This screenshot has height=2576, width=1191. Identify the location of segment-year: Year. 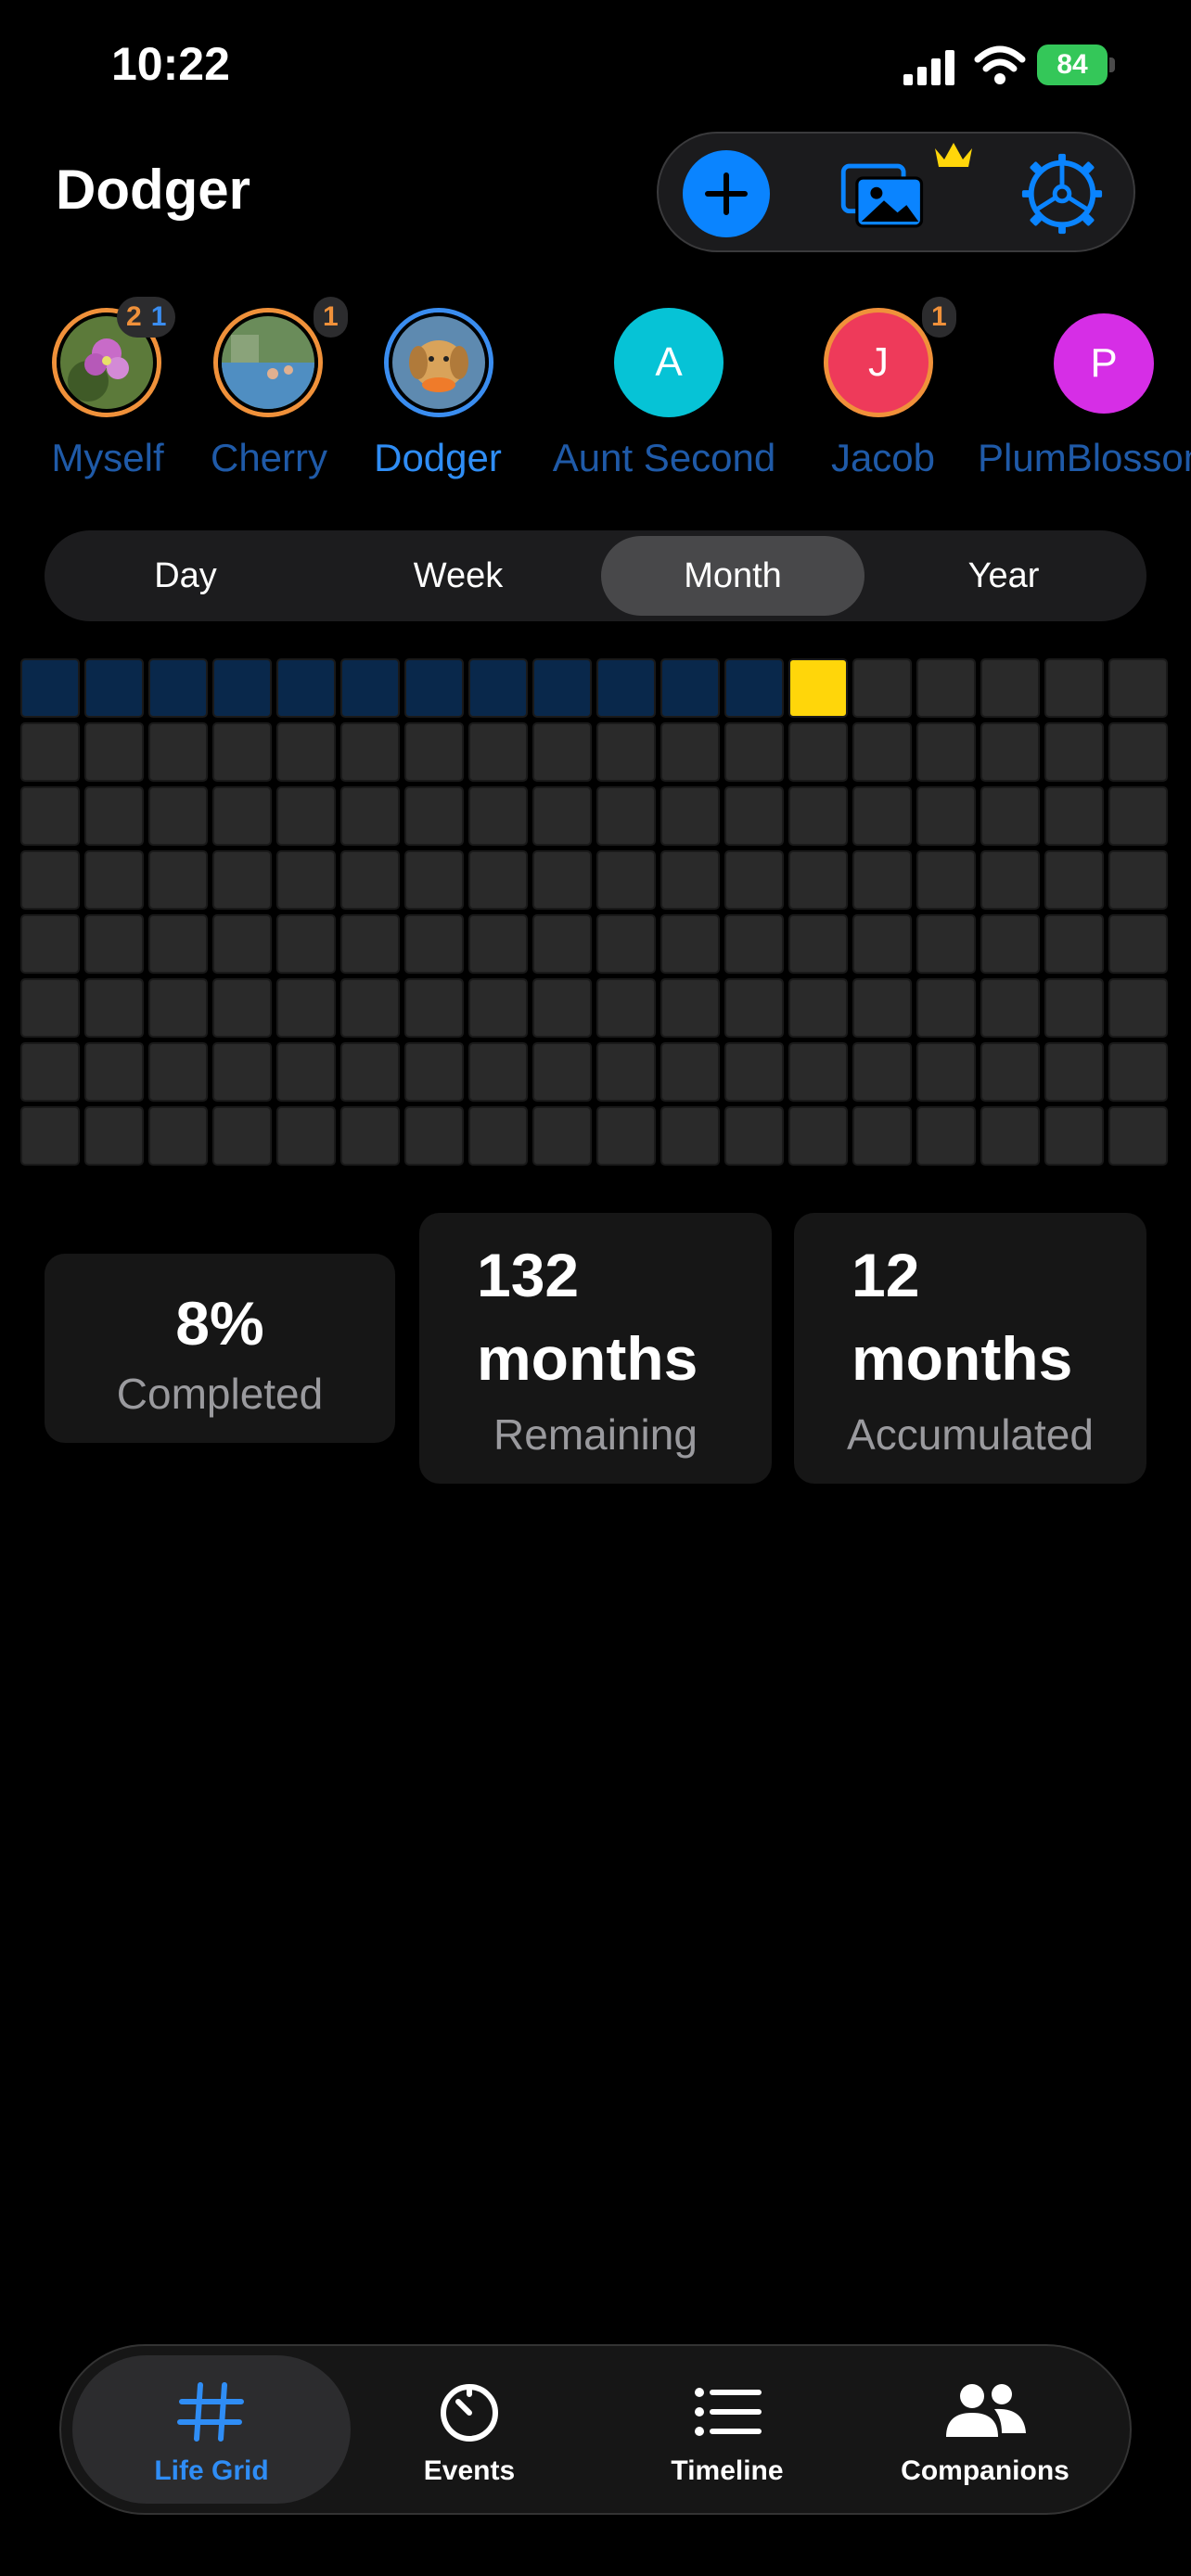
(1003, 576).